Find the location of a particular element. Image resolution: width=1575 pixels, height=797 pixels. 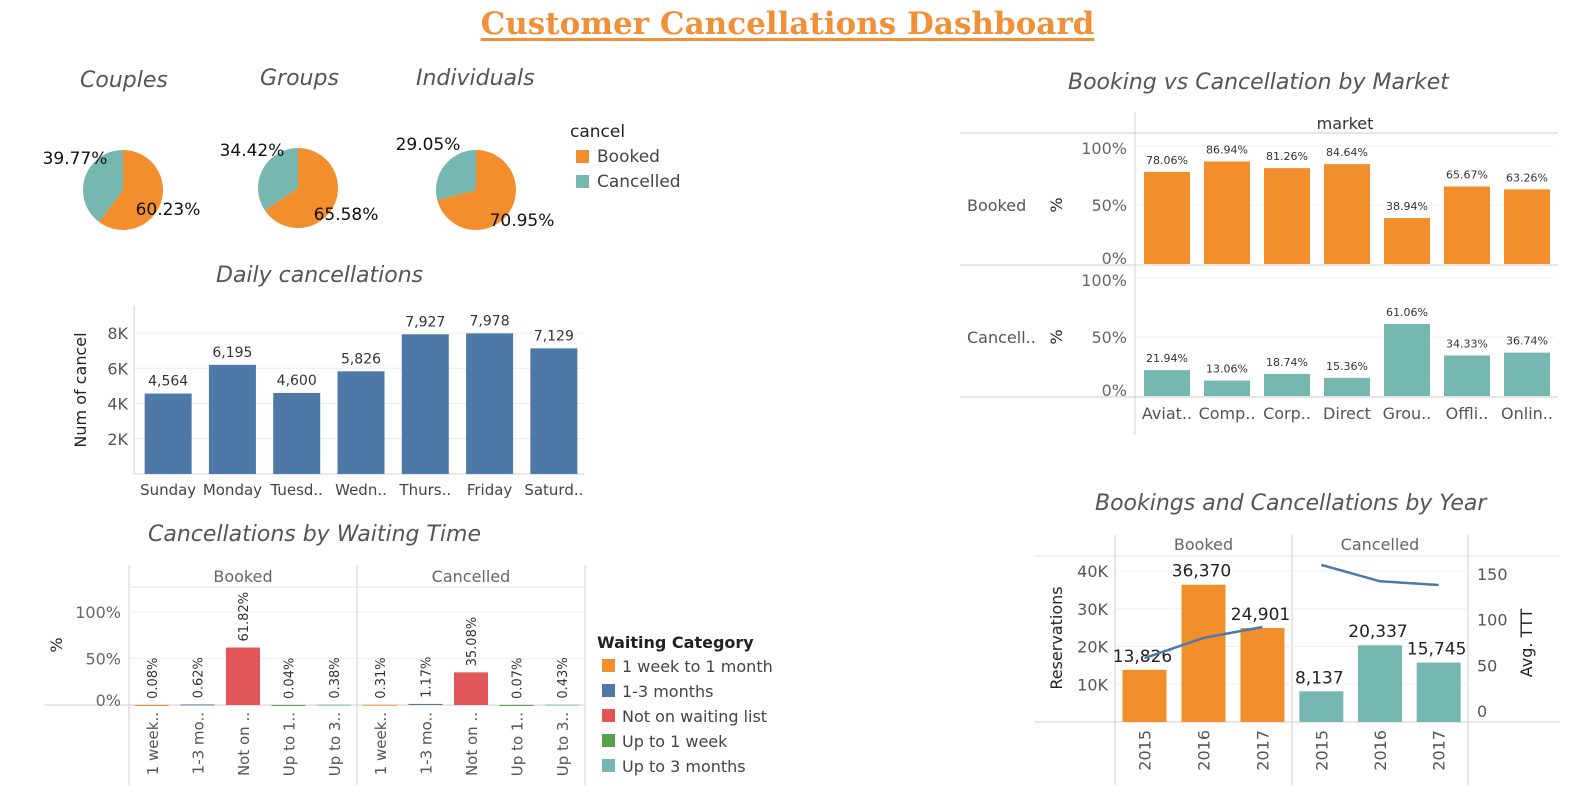

bar-value-label: 8,137 is located at coordinates (1319, 678).